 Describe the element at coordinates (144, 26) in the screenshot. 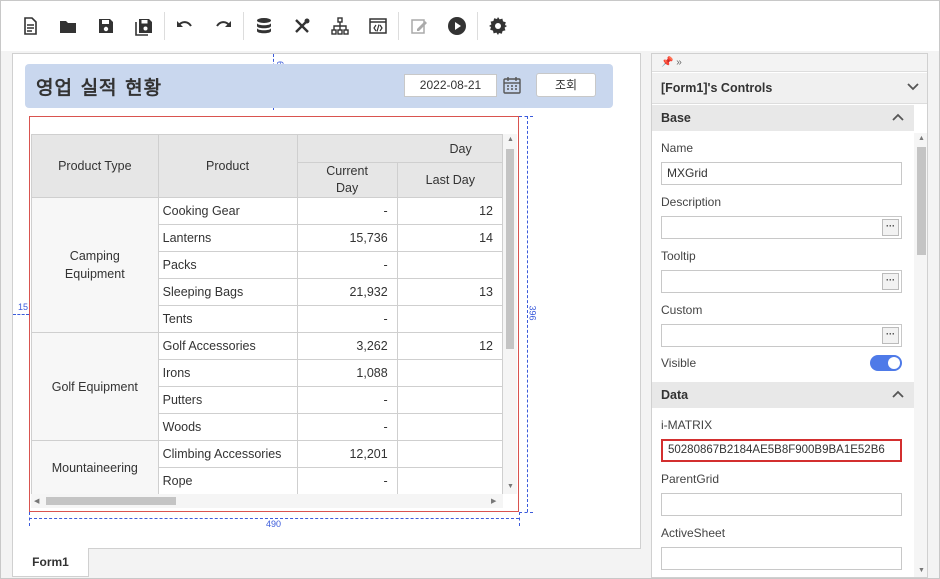

I see `save-all-button` at that location.